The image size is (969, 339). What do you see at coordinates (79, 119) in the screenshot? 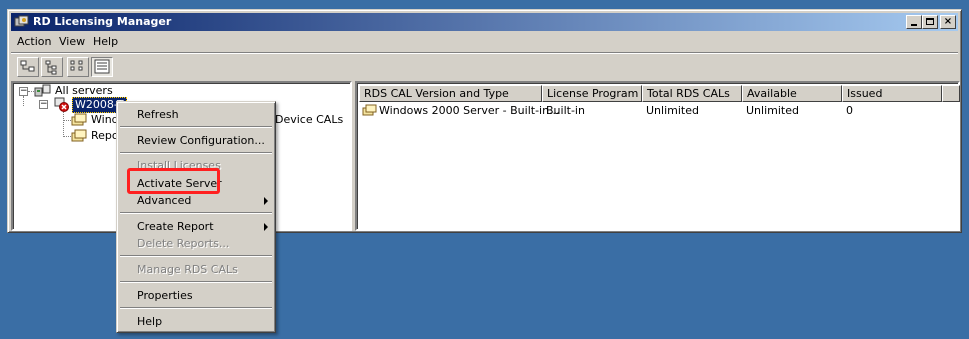
I see `license-pack-icon` at bounding box center [79, 119].